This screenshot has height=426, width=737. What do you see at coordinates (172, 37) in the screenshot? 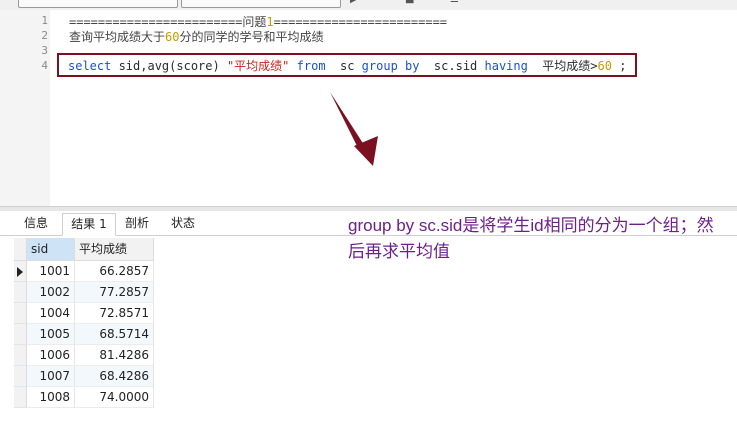
I see `comment-number: 60` at bounding box center [172, 37].